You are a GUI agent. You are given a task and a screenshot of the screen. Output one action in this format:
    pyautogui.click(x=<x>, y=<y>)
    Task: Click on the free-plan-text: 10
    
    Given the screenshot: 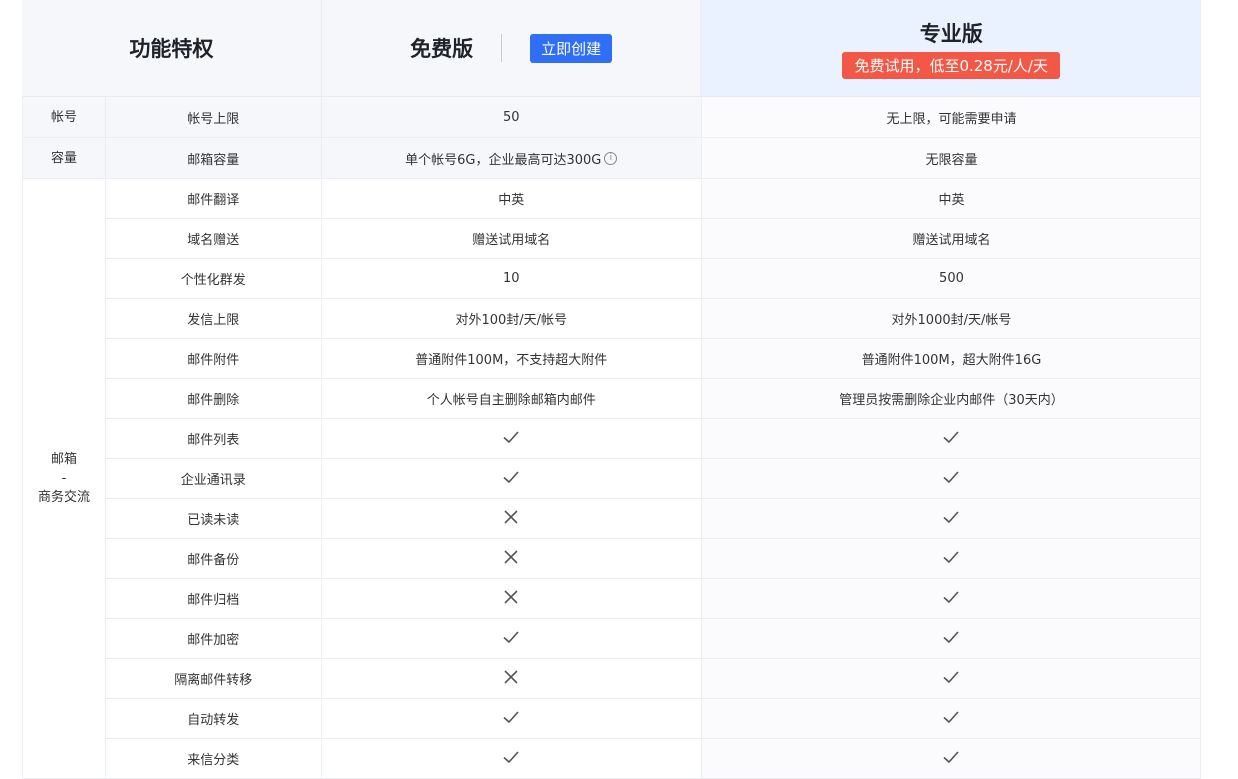 What is the action you would take?
    pyautogui.click(x=511, y=278)
    